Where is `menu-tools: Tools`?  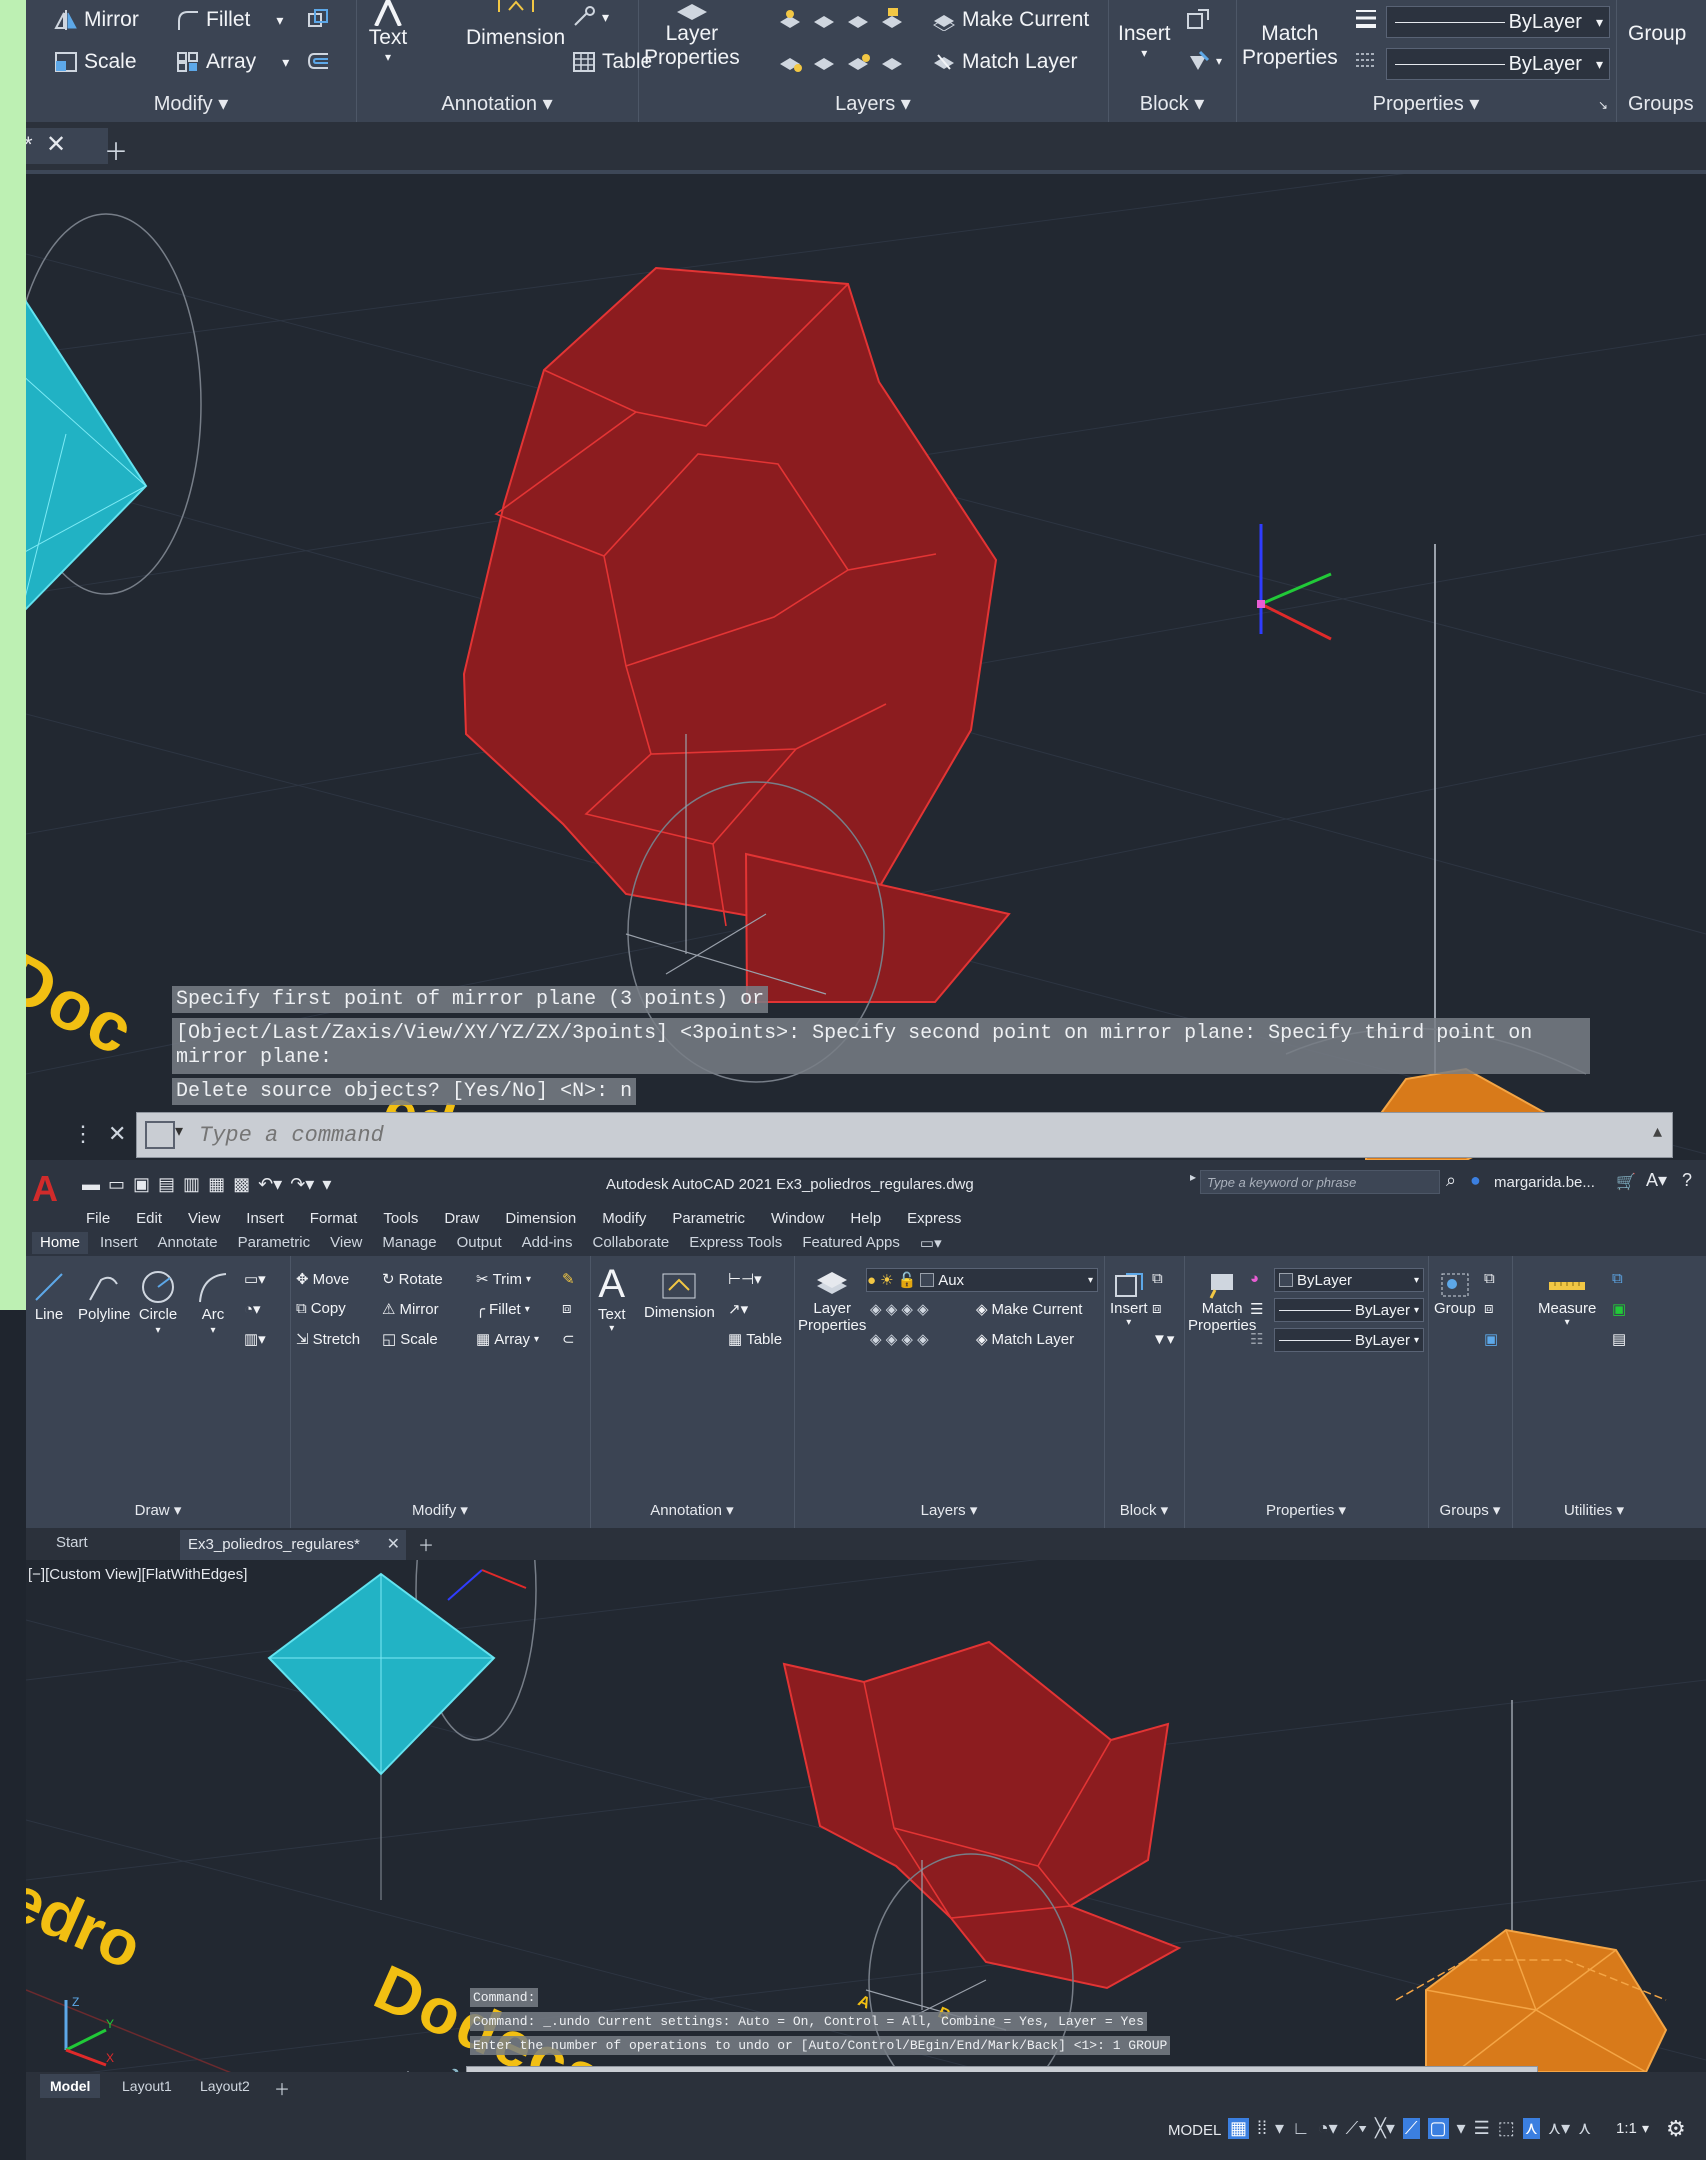
menu-tools: Tools is located at coordinates (400, 1218).